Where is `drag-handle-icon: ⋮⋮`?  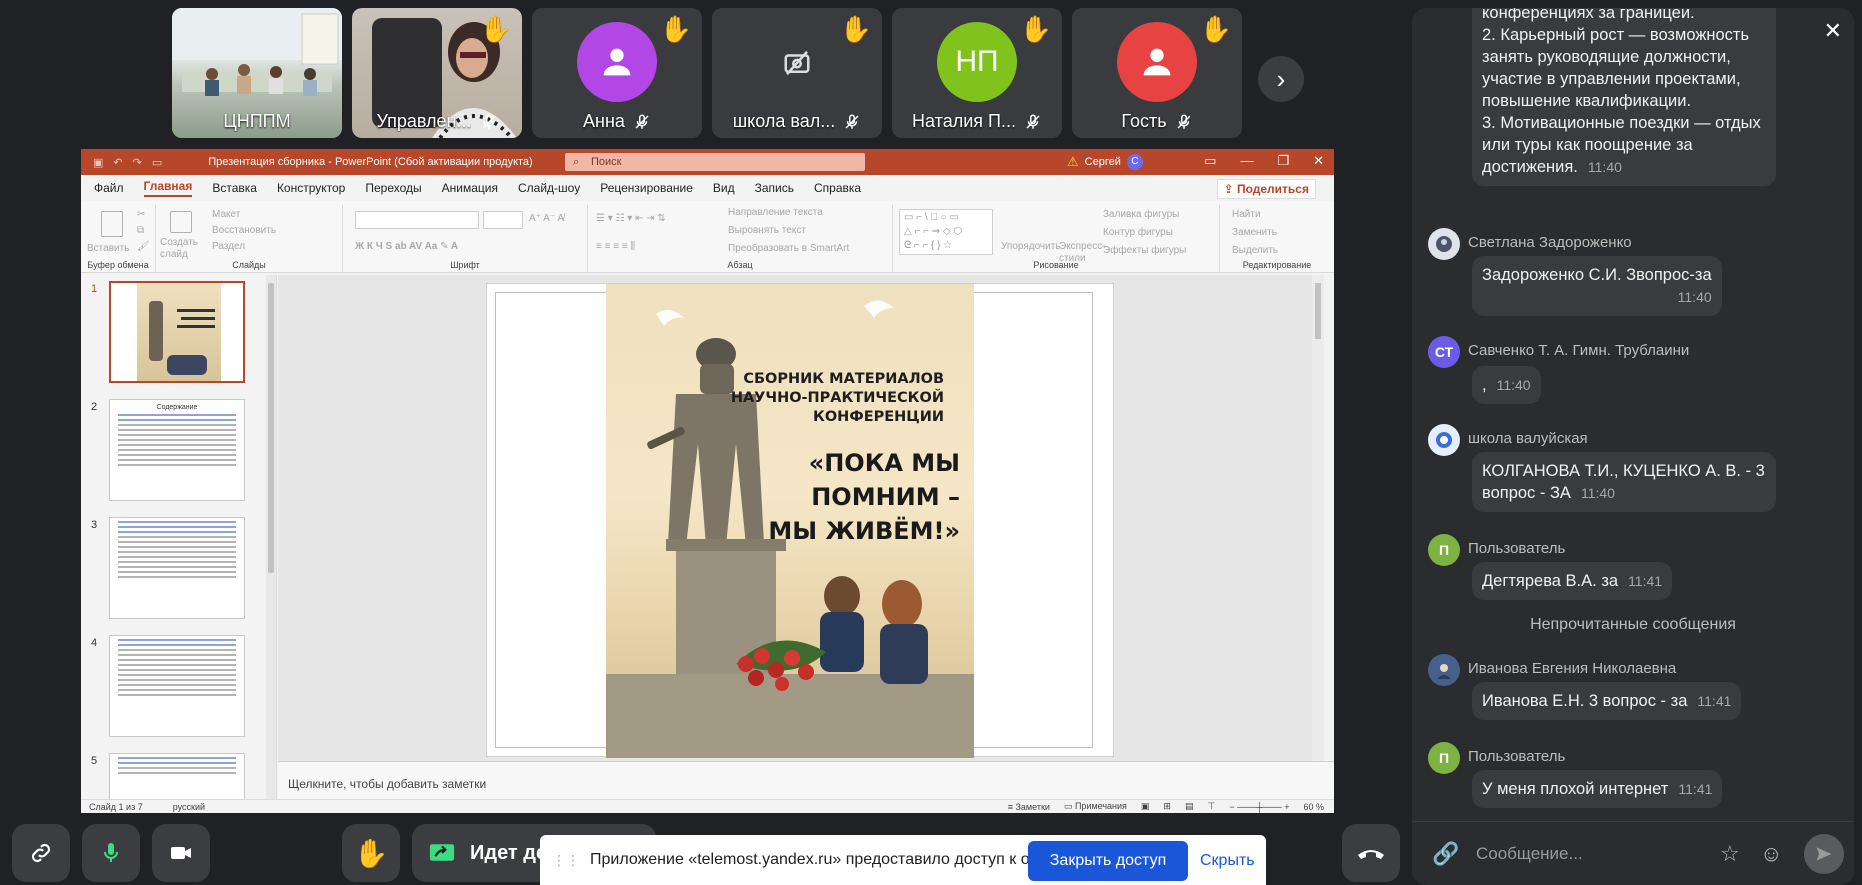 drag-handle-icon: ⋮⋮ is located at coordinates (566, 860).